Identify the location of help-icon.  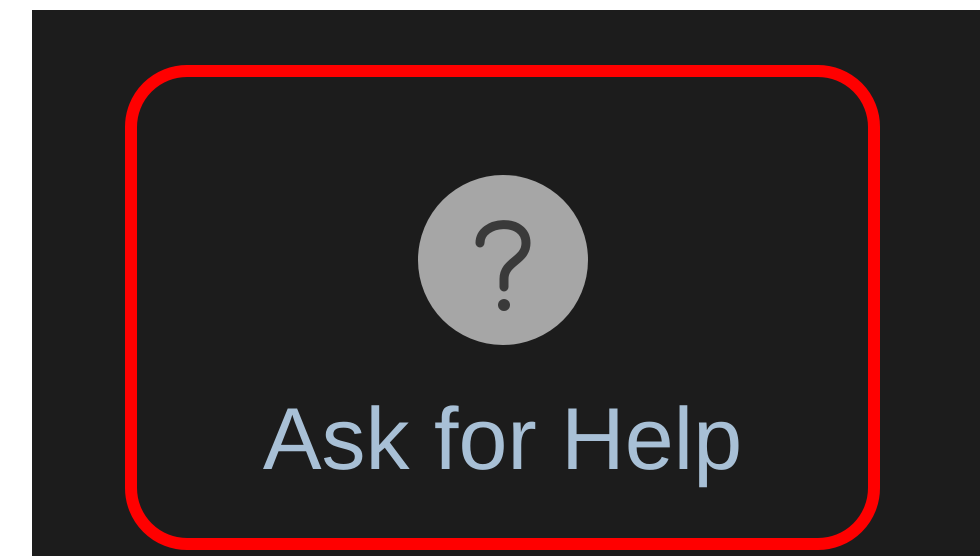
(503, 260).